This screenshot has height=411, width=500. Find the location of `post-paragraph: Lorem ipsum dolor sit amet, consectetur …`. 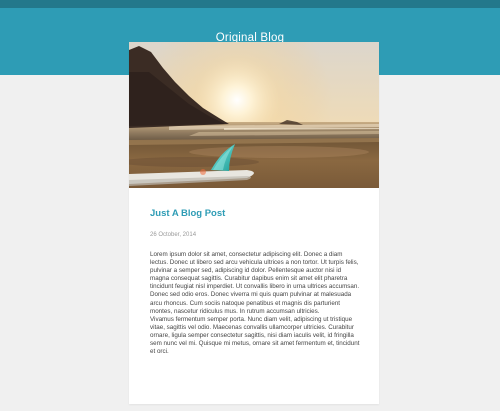

post-paragraph: Lorem ipsum dolor sit amet, consectetur … is located at coordinates (255, 283).